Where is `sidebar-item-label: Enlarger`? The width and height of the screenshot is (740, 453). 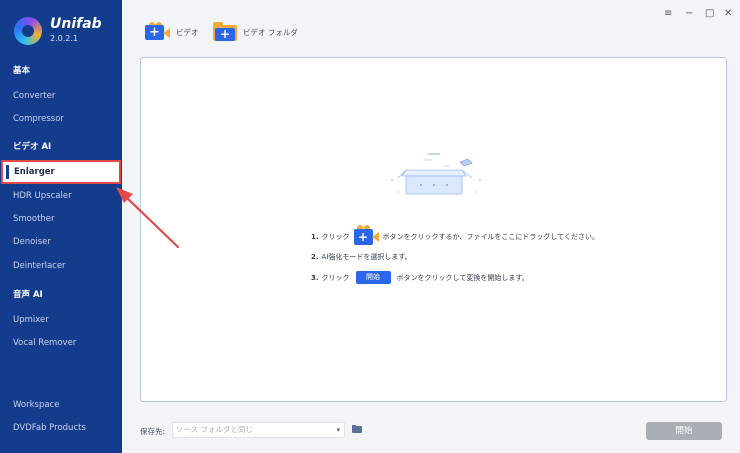
sidebar-item-label: Enlarger is located at coordinates (34, 172).